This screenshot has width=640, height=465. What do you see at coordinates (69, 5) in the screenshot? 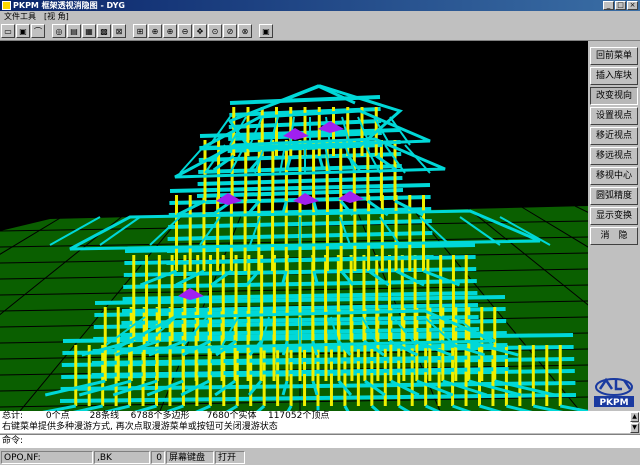
I see `window-title: PKPM 框架透视消隐图 - DYG` at bounding box center [69, 5].